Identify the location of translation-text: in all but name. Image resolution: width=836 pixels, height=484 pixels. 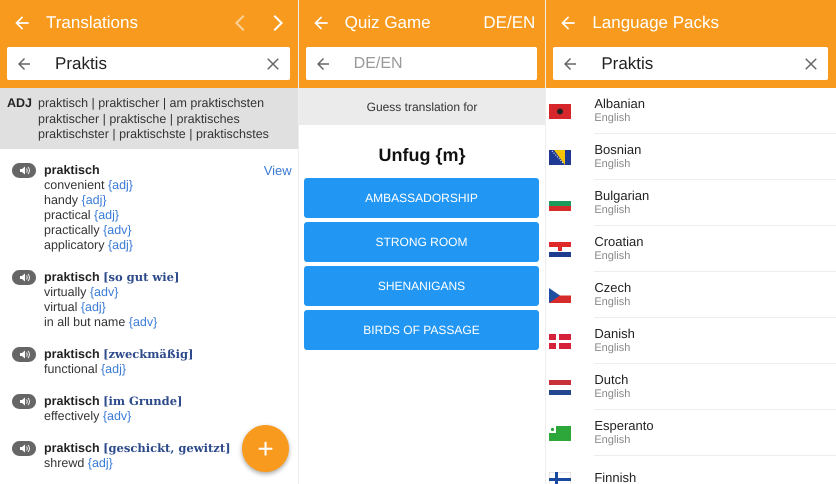
(85, 321).